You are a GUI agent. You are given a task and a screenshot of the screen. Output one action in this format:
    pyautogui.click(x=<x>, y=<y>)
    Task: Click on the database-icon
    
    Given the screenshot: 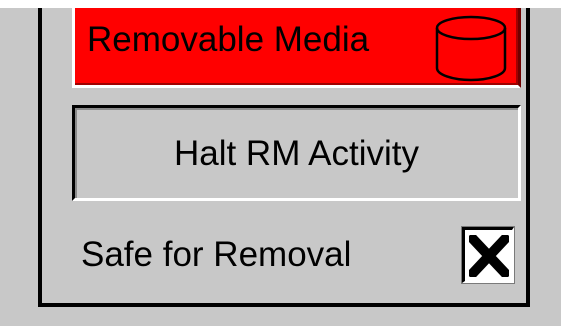 What is the action you would take?
    pyautogui.click(x=471, y=48)
    